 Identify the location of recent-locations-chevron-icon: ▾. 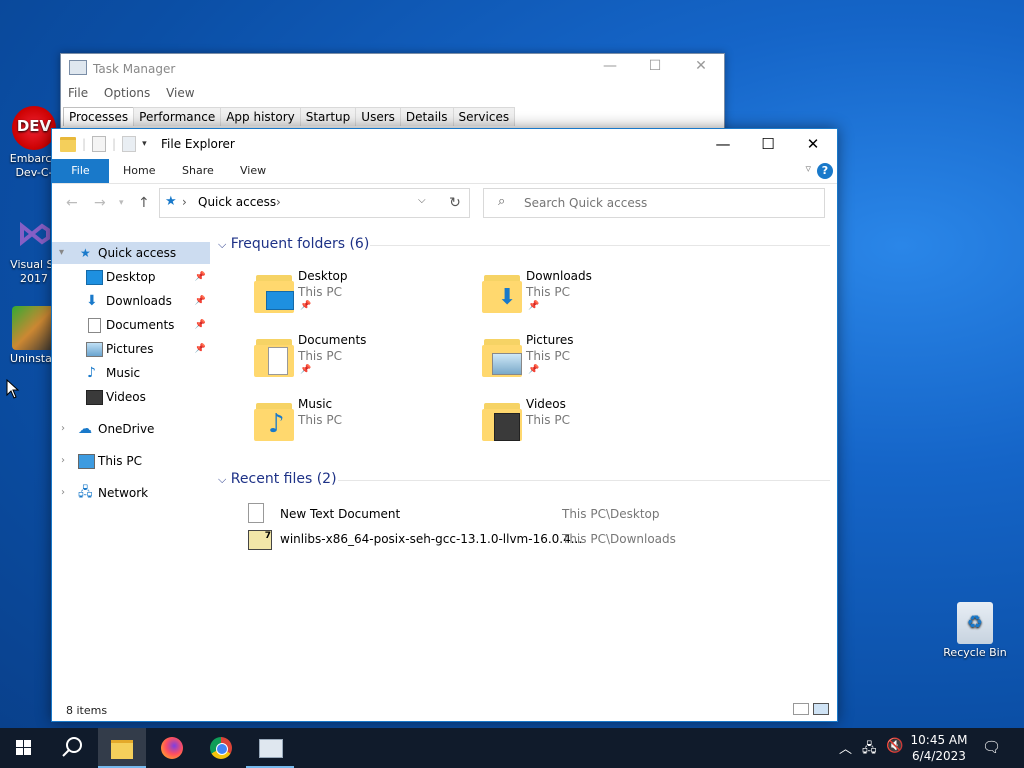
(121, 203).